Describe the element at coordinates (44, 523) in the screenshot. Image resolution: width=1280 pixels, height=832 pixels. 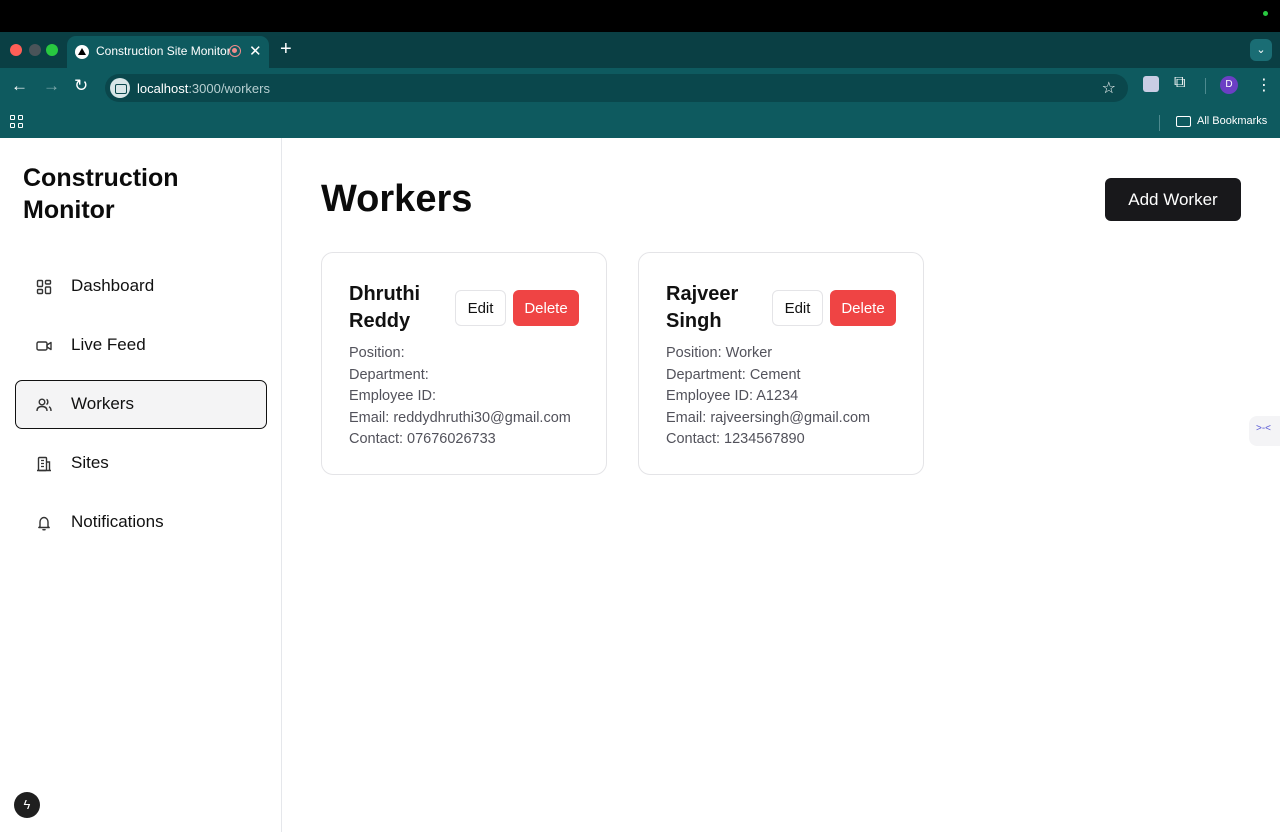
I see `bell-icon` at that location.